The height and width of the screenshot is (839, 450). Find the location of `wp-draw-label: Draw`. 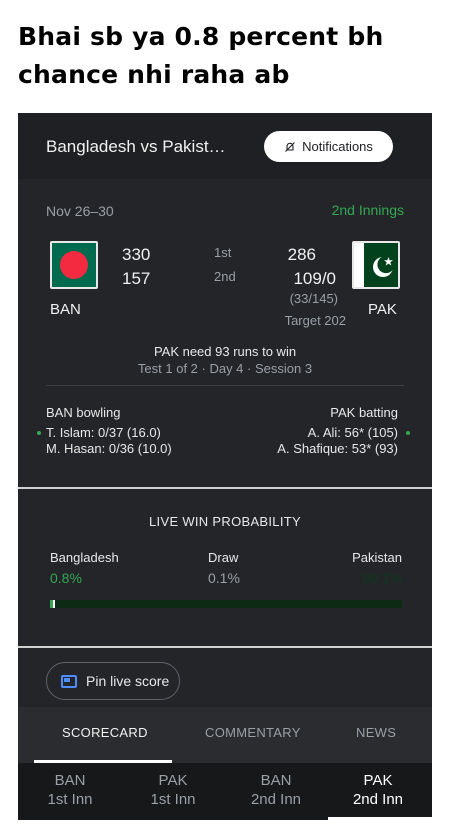

wp-draw-label: Draw is located at coordinates (223, 557).